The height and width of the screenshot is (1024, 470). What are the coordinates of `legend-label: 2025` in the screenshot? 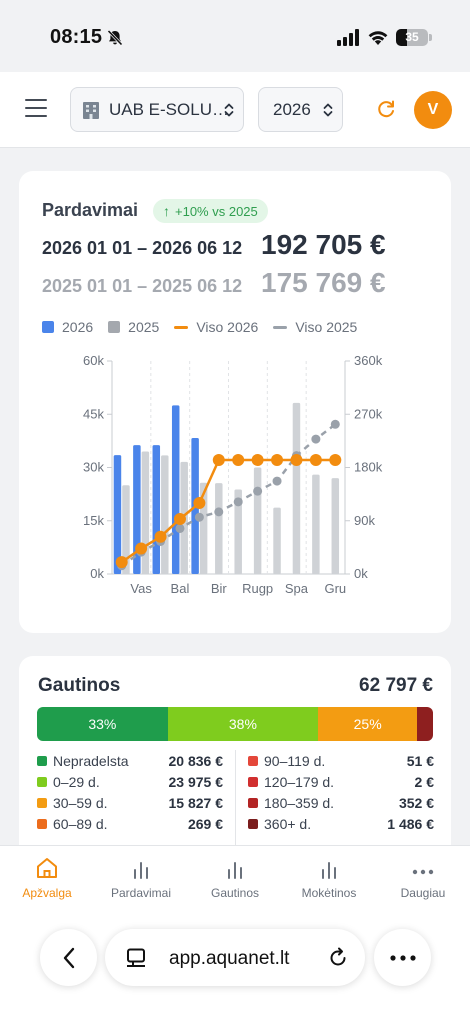 It's located at (144, 327).